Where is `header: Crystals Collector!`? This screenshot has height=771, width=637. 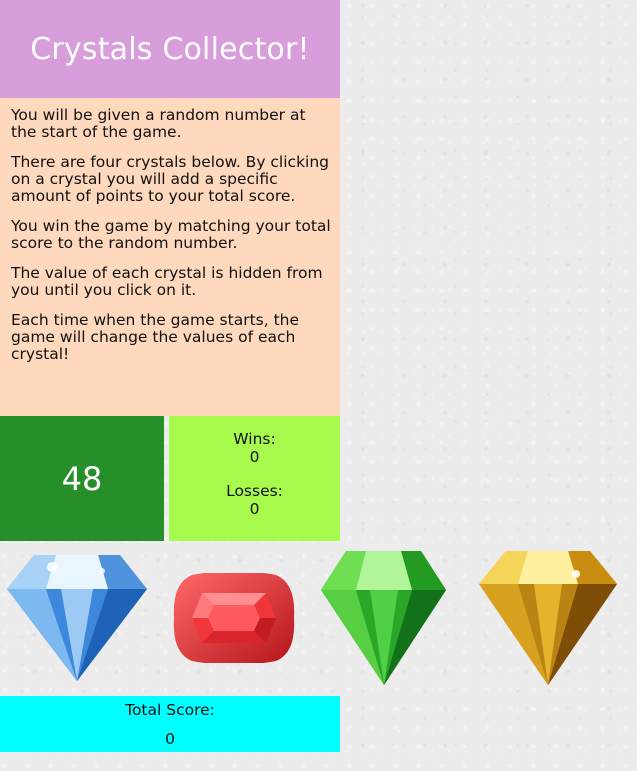 header: Crystals Collector! is located at coordinates (170, 49).